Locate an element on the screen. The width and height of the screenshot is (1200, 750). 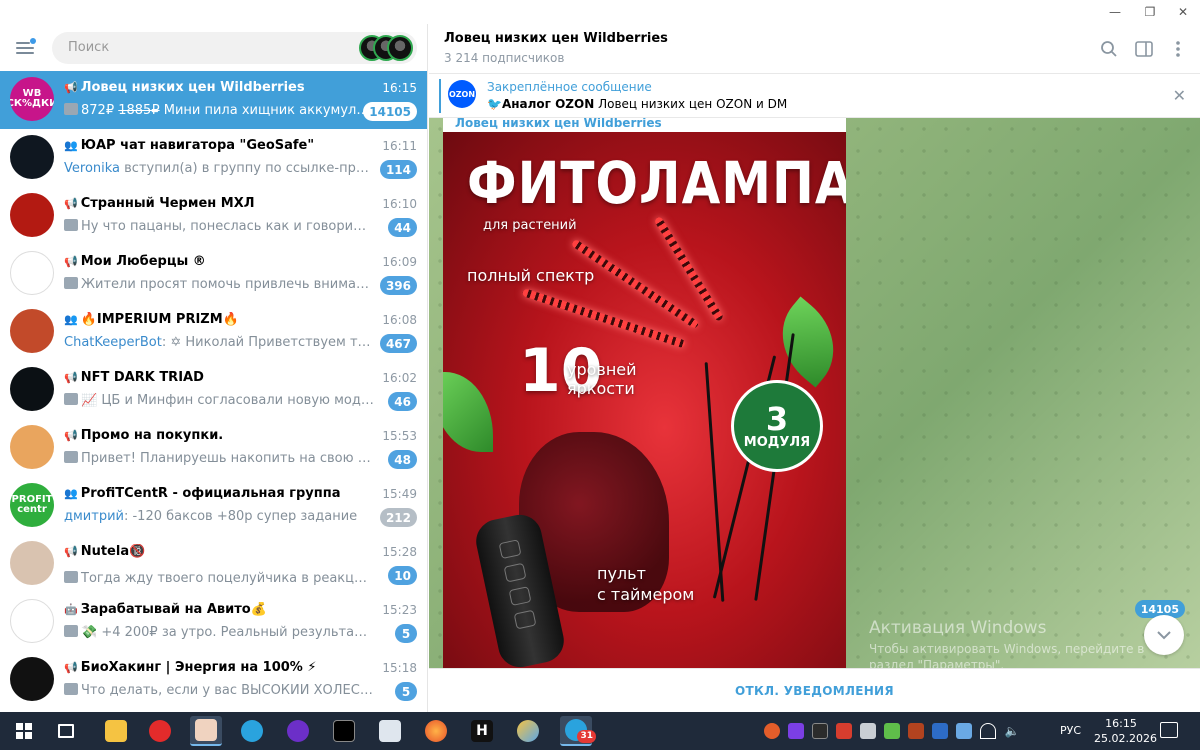
unread-badge: 10 is located at coordinates (402, 575).